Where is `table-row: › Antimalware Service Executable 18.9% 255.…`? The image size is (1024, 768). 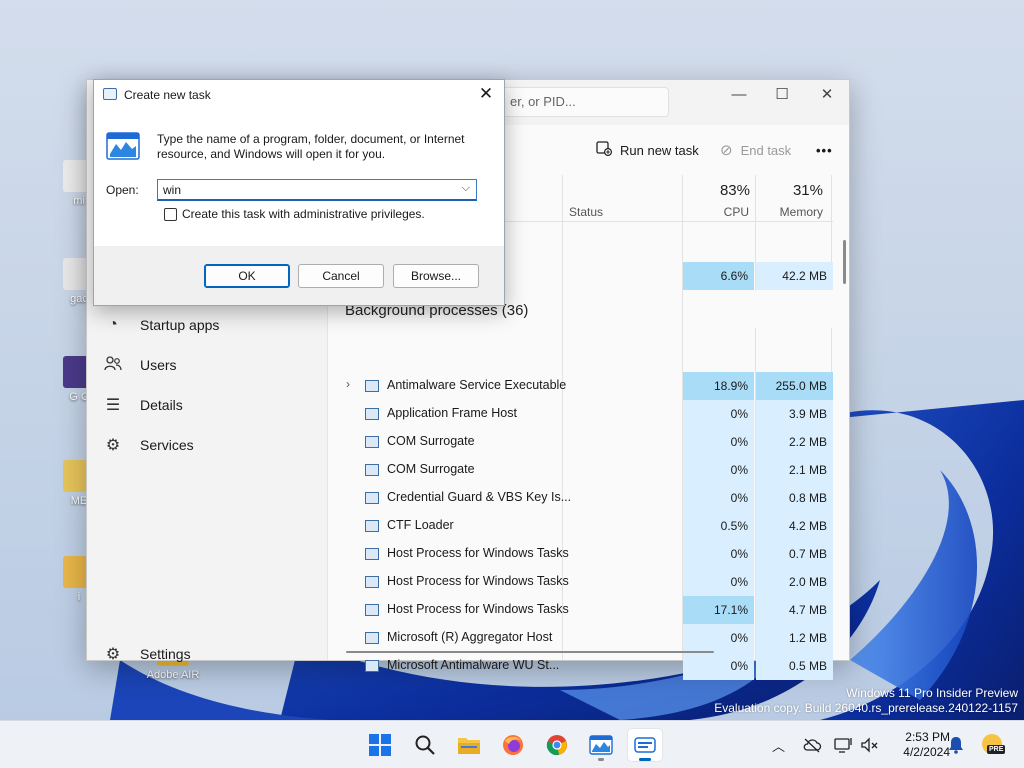 table-row: › Antimalware Service Executable 18.9% 255.… is located at coordinates (580, 386).